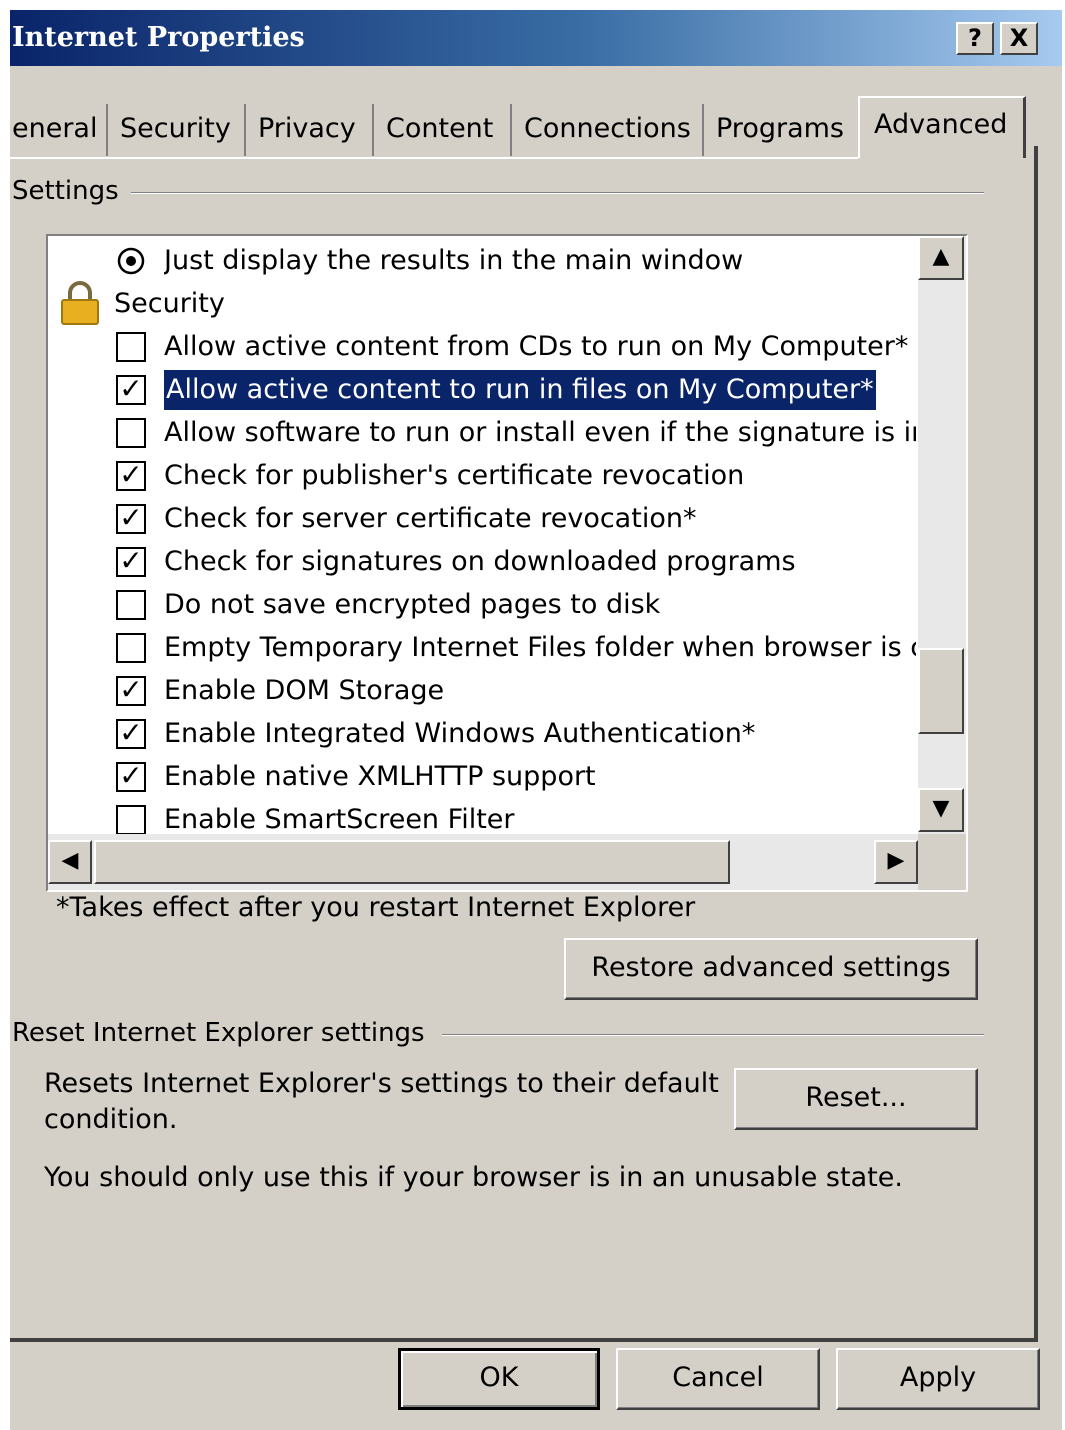 This screenshot has height=1430, width=1065. Describe the element at coordinates (111, 1119) in the screenshot. I see `reset-description-line2: condition.` at that location.